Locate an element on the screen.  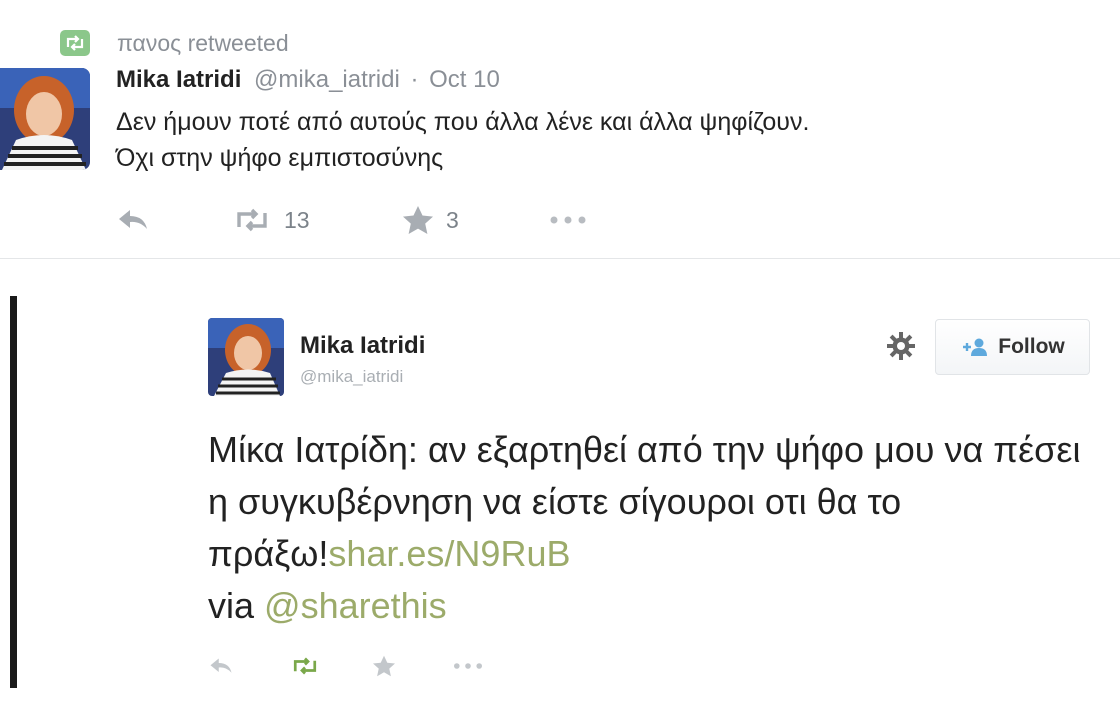
embedded-avatar is located at coordinates (246, 357).